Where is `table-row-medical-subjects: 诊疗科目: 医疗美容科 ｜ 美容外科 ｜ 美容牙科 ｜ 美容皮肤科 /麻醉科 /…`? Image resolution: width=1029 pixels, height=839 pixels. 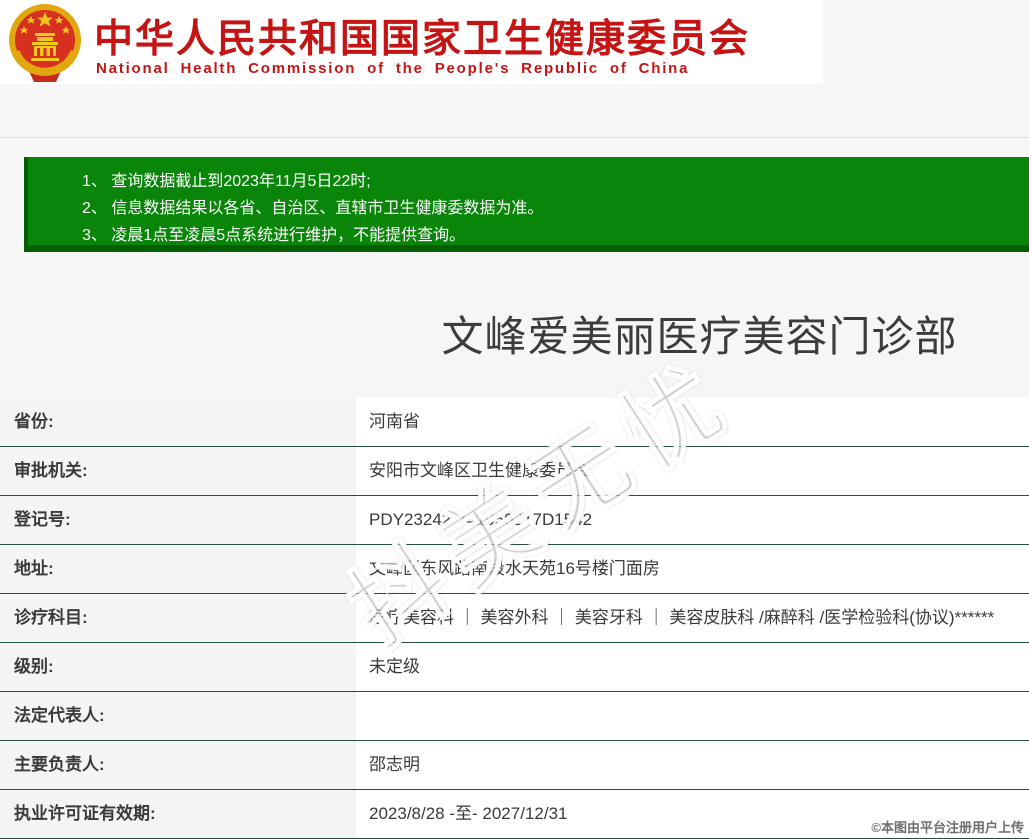
table-row-medical-subjects: 诊疗科目: 医疗美容科 ｜ 美容外科 ｜ 美容牙科 ｜ 美容皮肤科 /麻醉科 /… is located at coordinates (514, 618).